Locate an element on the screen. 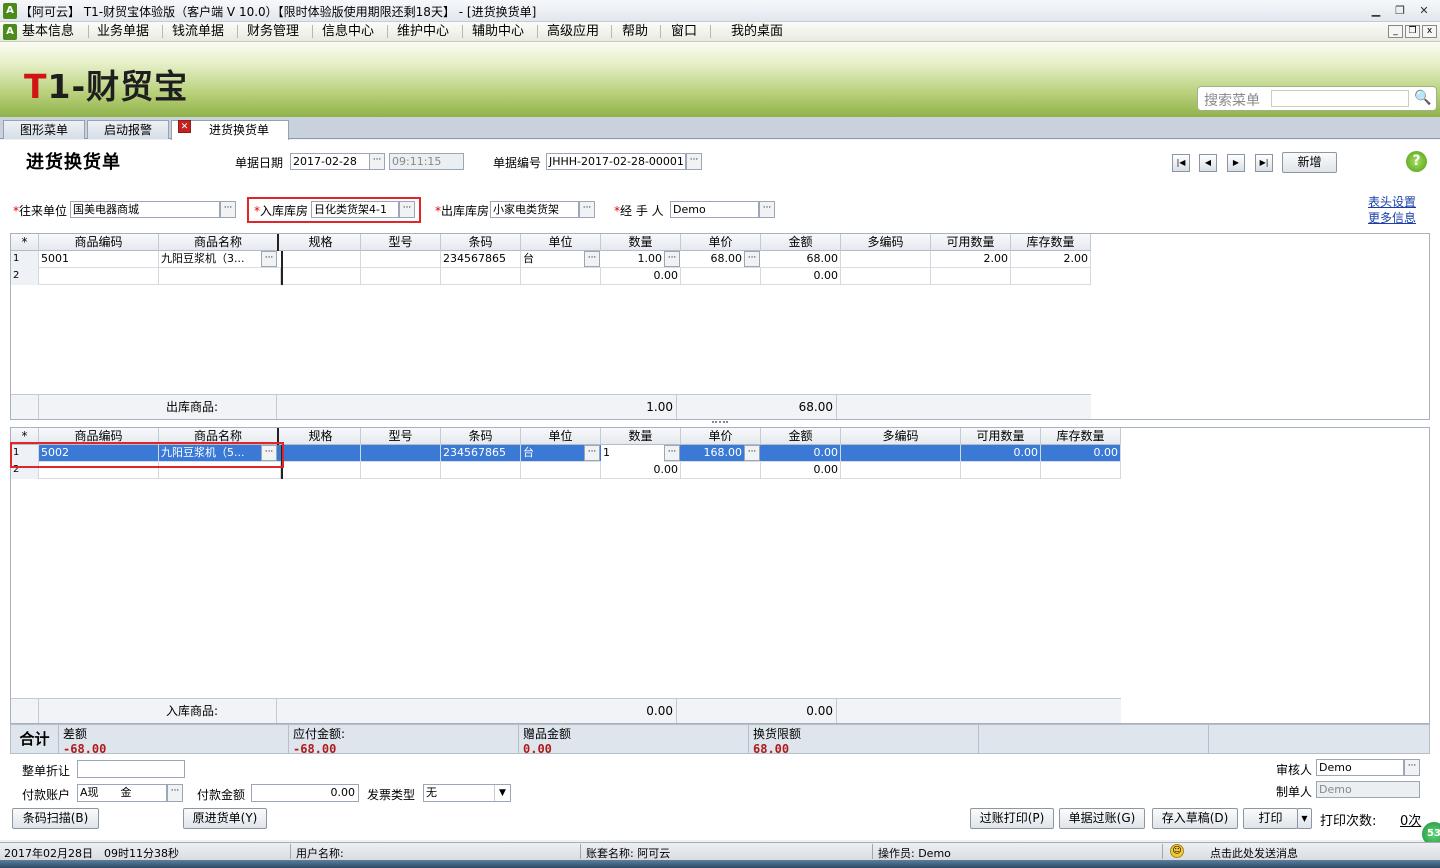  search-input is located at coordinates (1340, 98).